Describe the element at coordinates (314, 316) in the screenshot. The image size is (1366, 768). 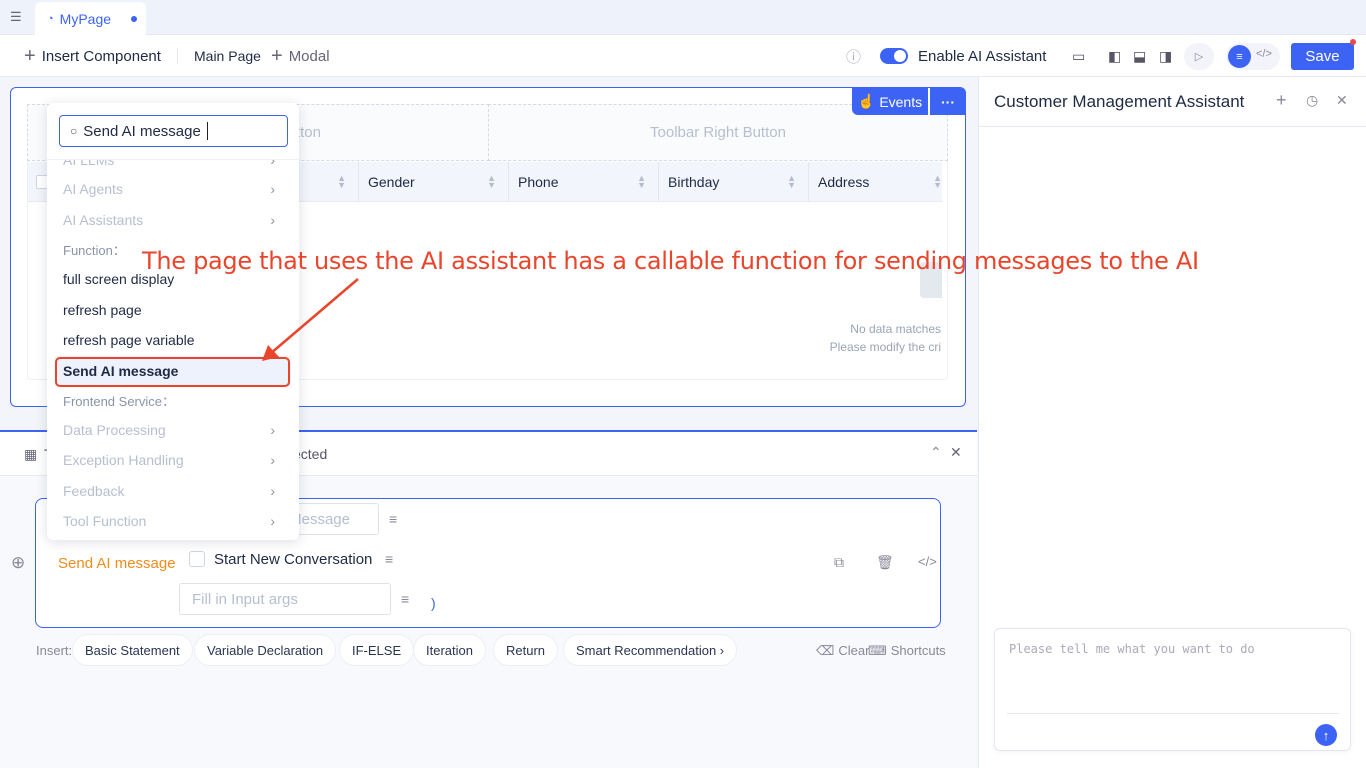
I see `arrow-line` at that location.